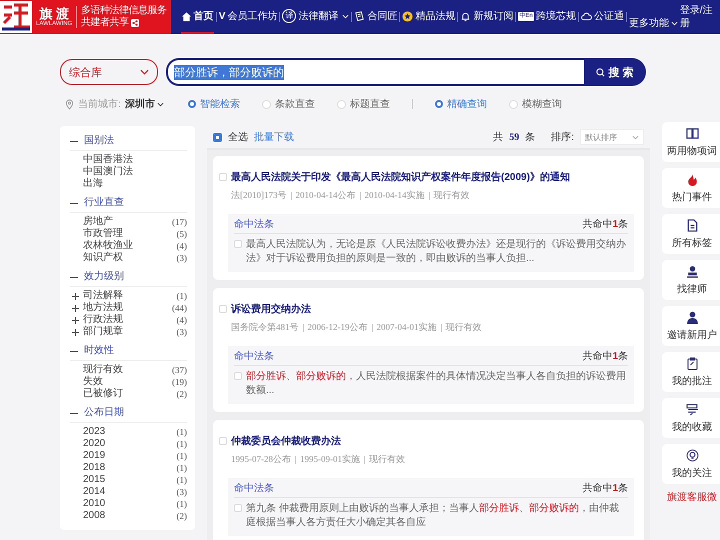 The width and height of the screenshot is (720, 540). I want to click on filter-option: 2008, so click(129, 516).